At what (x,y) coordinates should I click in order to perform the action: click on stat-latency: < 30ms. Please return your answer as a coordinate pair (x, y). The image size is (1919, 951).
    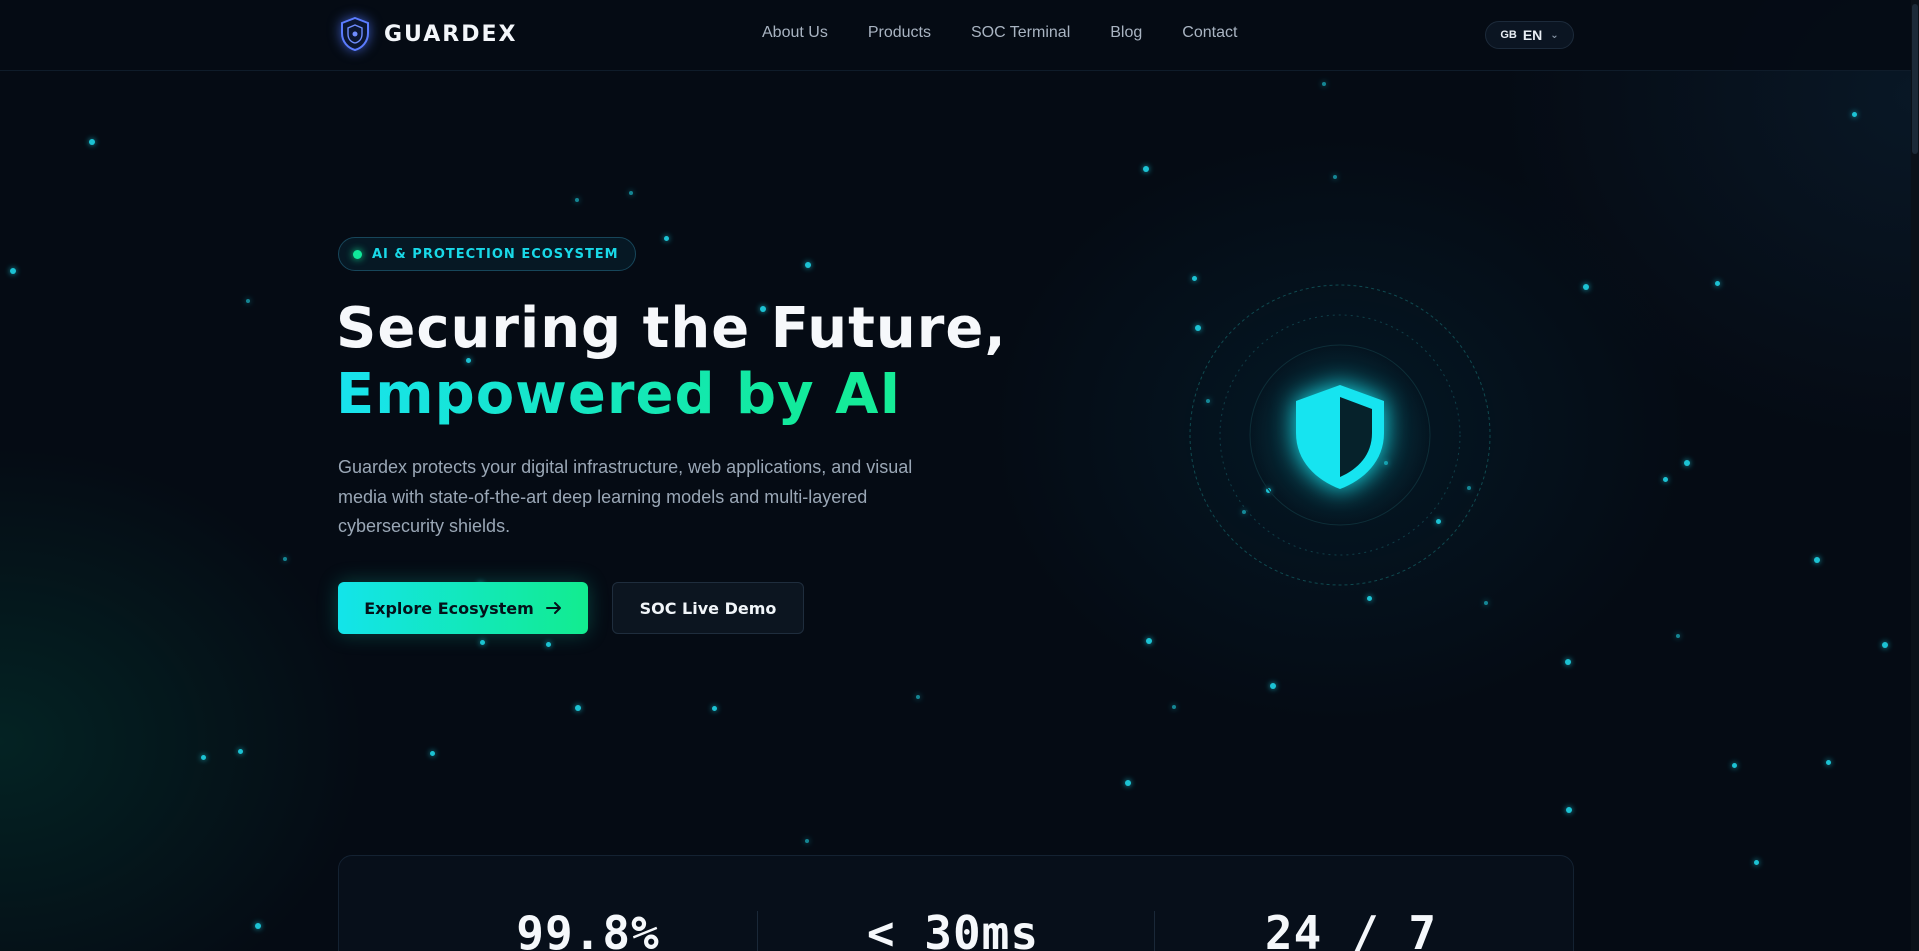
    Looking at the image, I should click on (953, 928).